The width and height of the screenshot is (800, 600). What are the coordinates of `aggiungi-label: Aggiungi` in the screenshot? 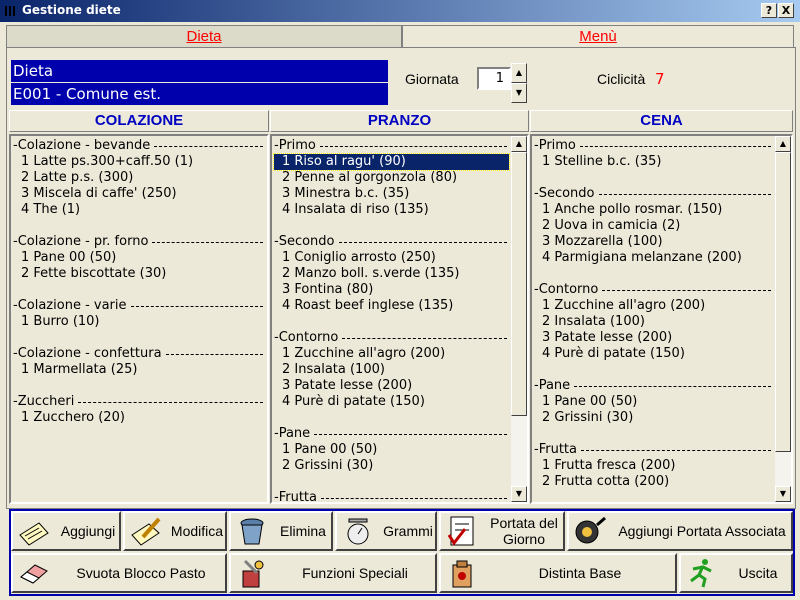 It's located at (88, 531).